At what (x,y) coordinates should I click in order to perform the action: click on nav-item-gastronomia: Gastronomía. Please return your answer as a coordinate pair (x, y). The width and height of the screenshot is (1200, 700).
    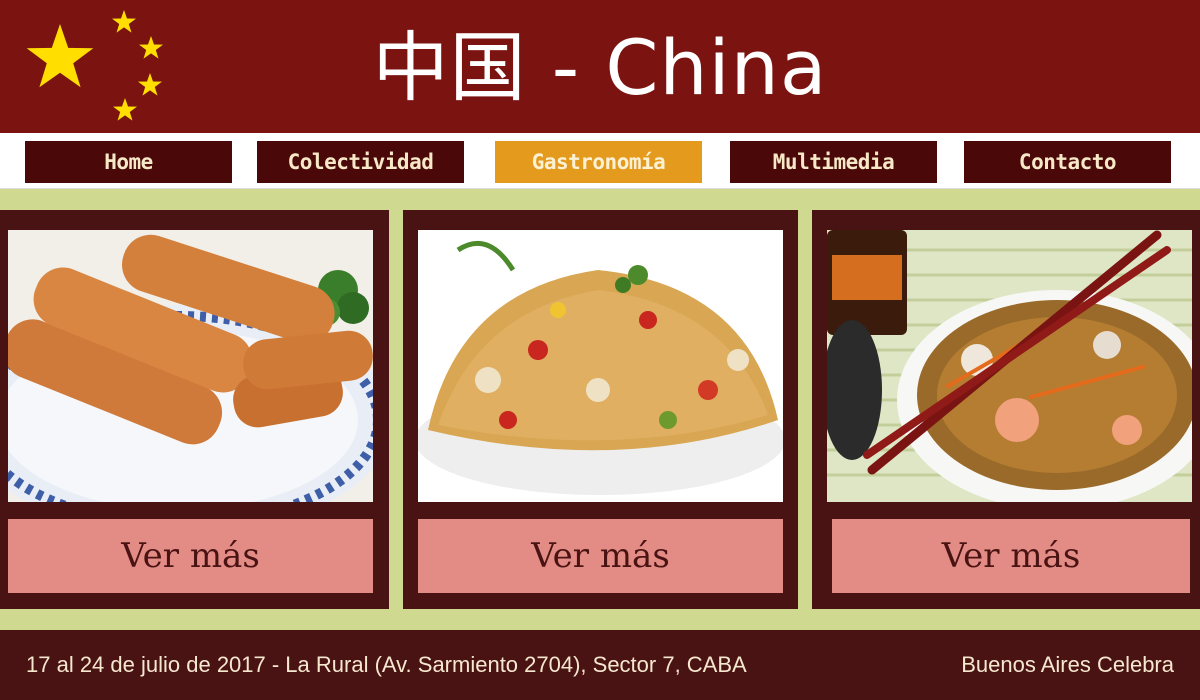
    Looking at the image, I should click on (598, 162).